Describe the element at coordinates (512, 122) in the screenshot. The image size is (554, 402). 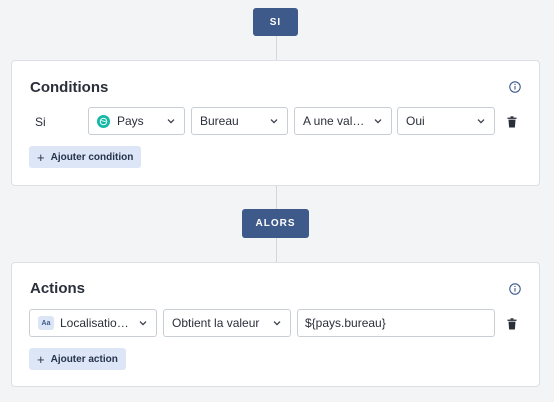
I see `delete-condition-trash-icon` at that location.